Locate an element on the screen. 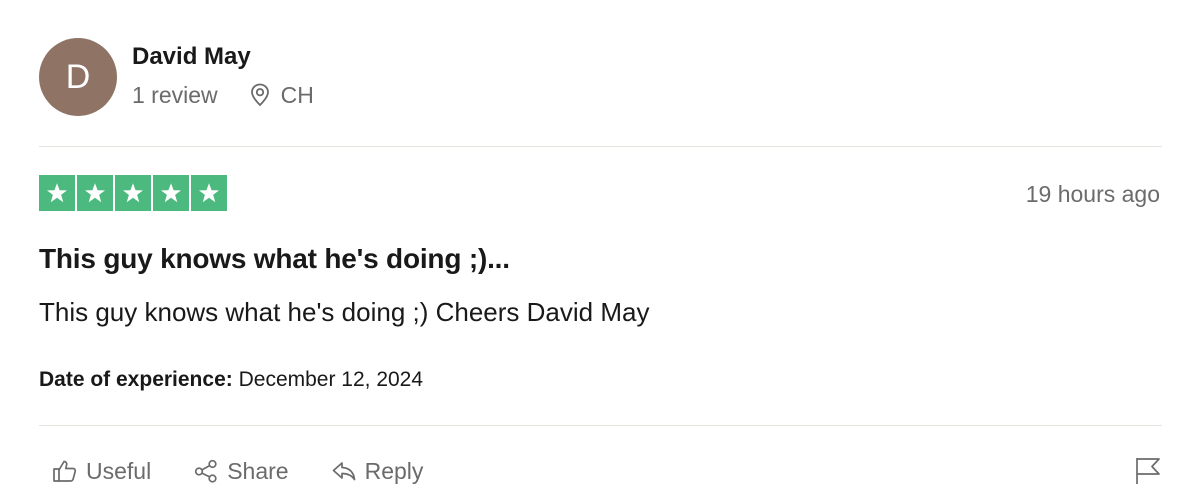 The image size is (1200, 499). flag-icon is located at coordinates (1148, 471).